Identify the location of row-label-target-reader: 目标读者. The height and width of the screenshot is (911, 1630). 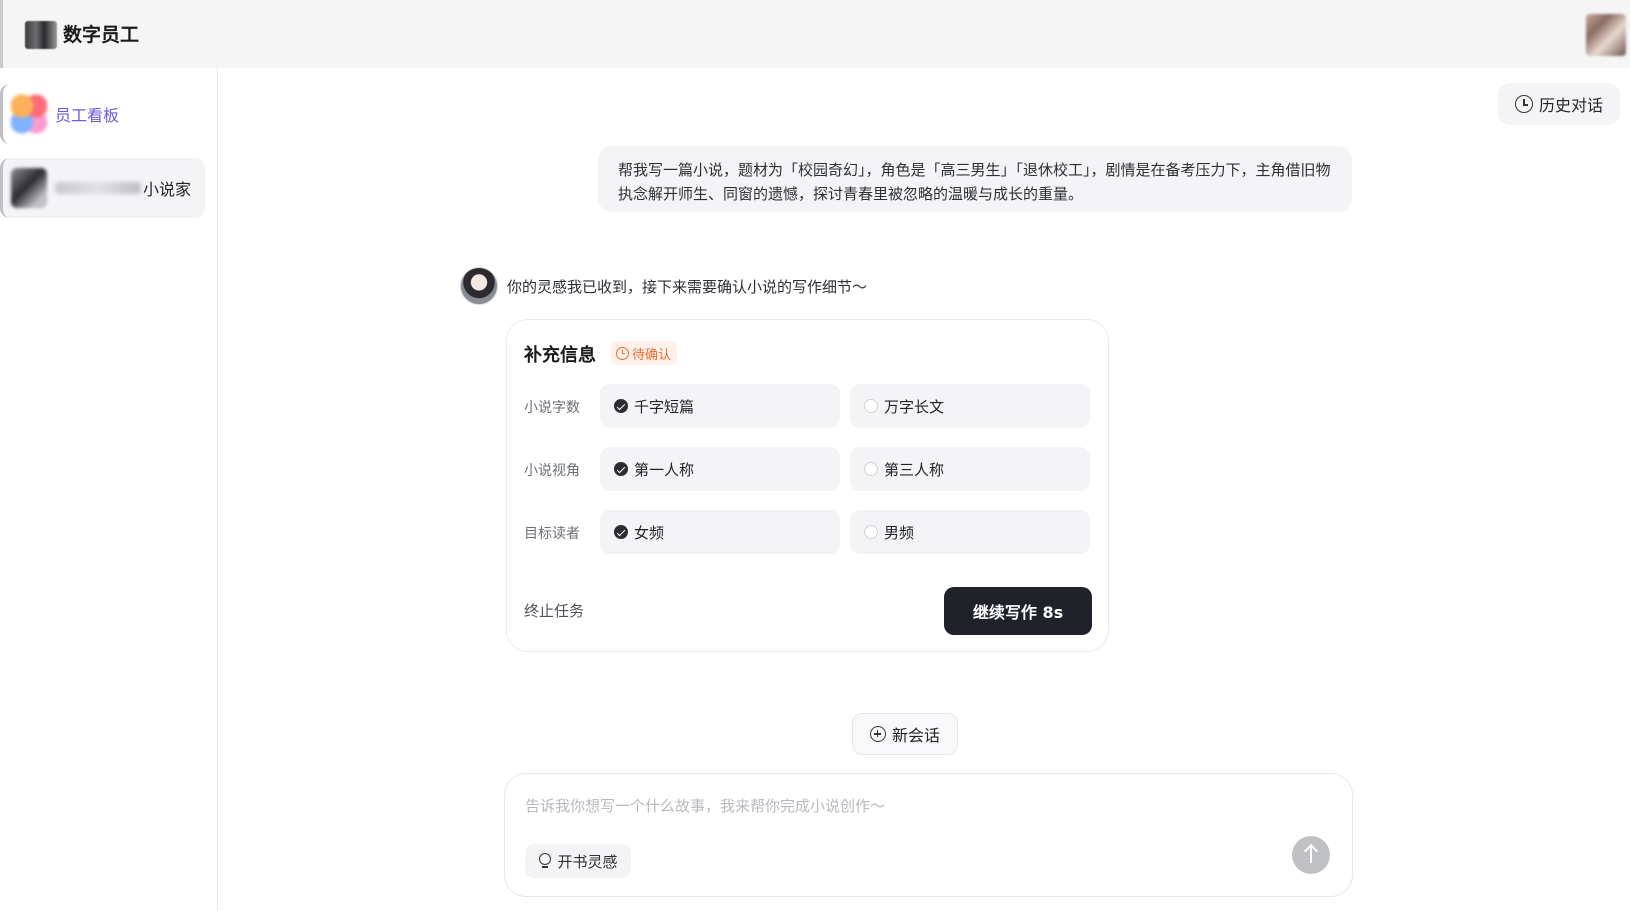
(552, 534).